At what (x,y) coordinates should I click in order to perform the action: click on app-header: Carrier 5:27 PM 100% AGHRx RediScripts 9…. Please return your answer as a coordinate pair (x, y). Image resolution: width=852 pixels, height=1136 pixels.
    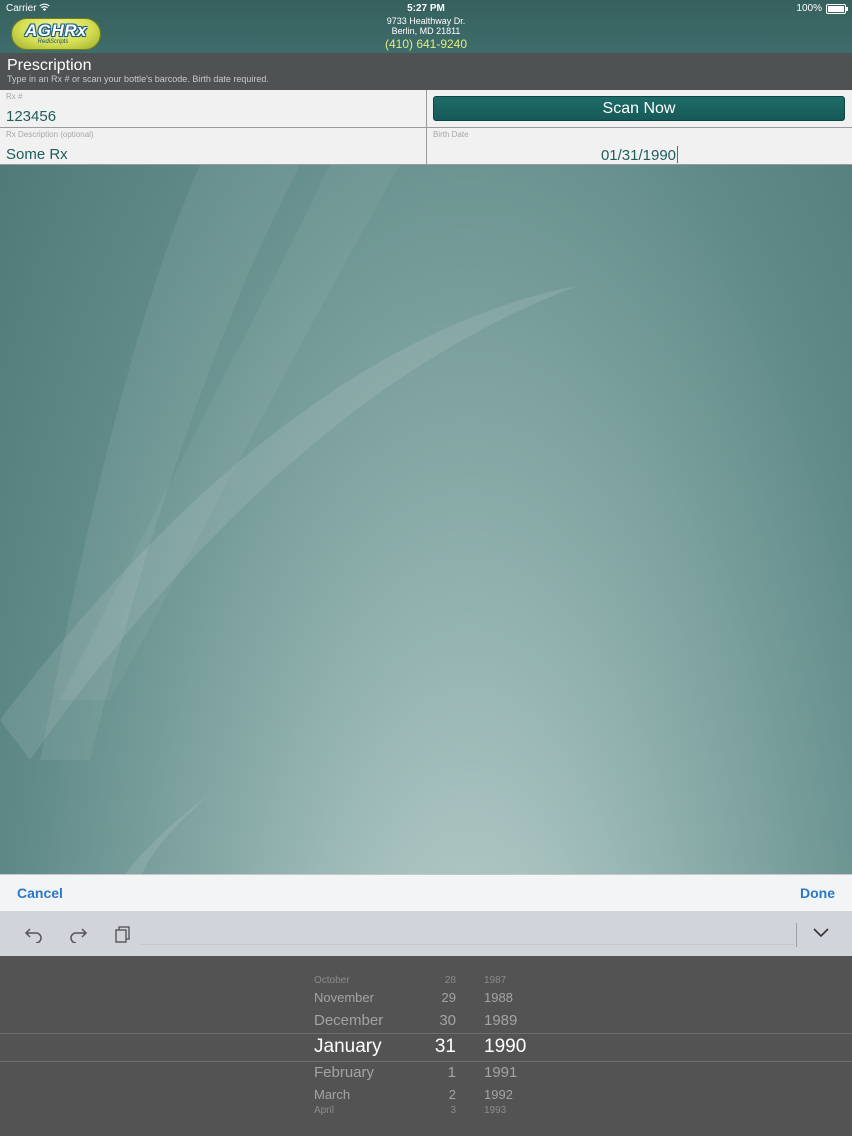
    Looking at the image, I should click on (426, 26).